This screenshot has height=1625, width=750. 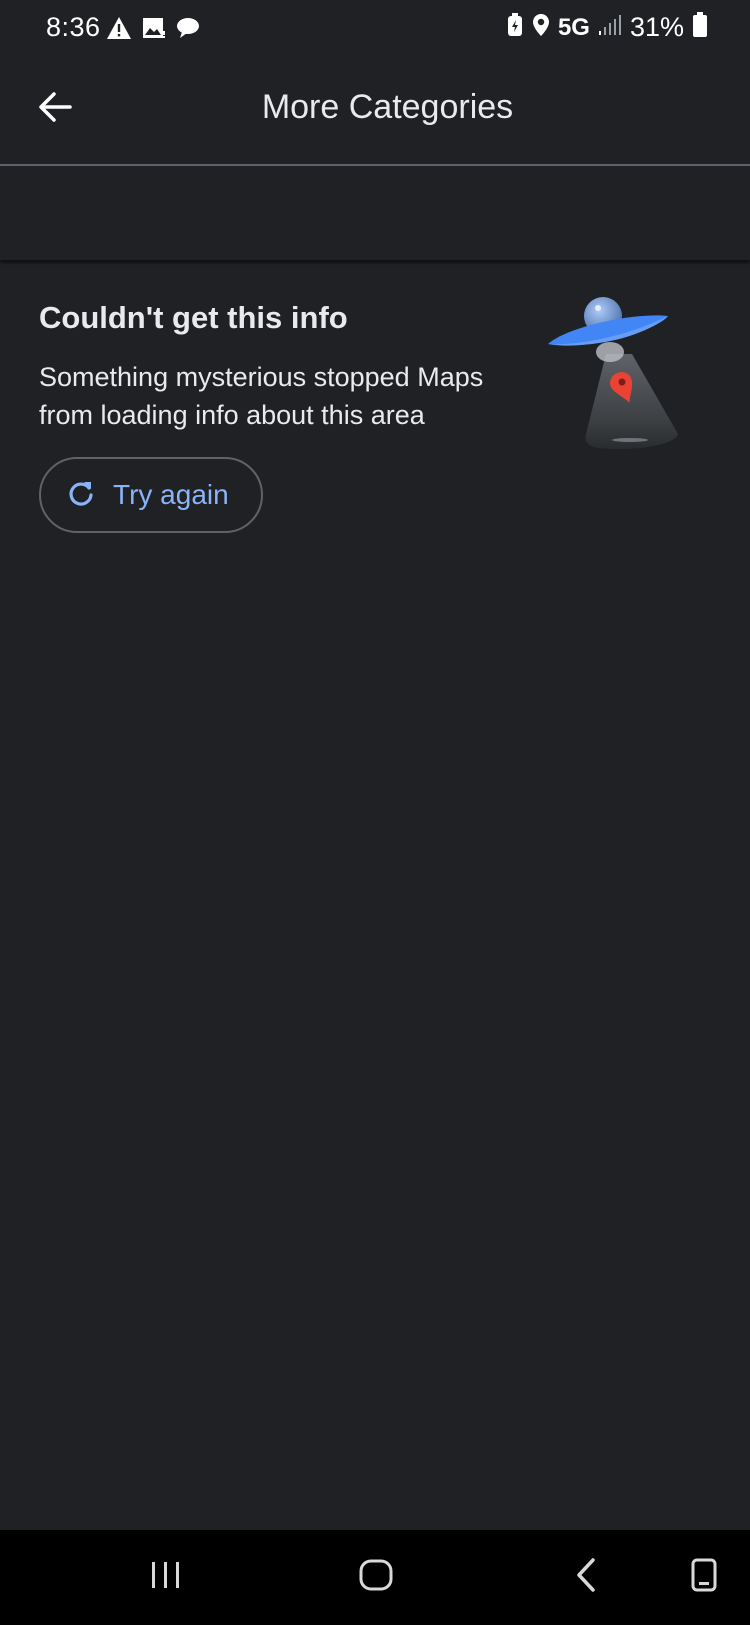 I want to click on refresh-icon, so click(x=81, y=495).